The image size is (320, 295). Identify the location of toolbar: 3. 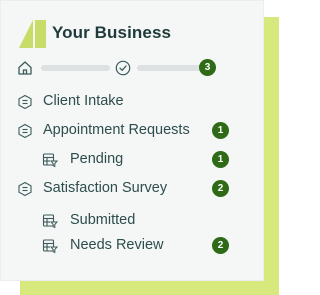
(132, 68).